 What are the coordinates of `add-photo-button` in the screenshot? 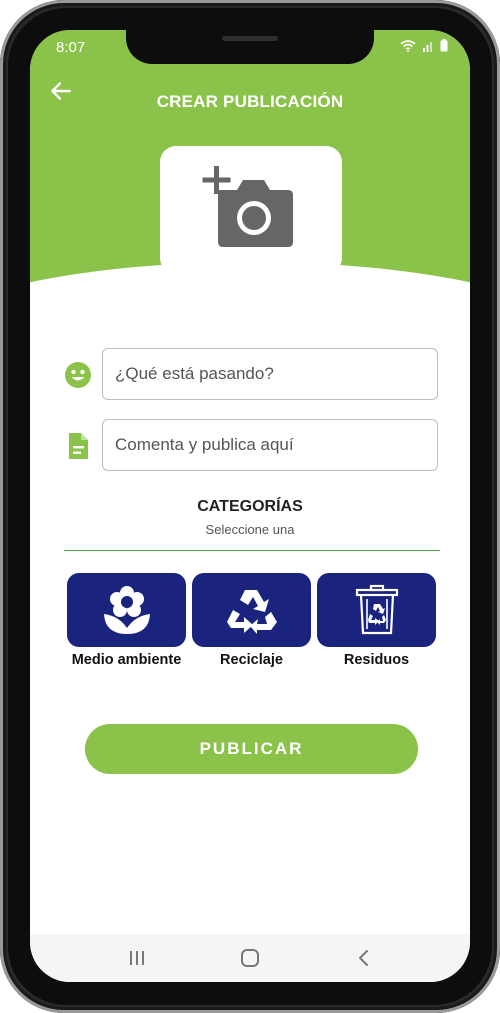 It's located at (251, 210).